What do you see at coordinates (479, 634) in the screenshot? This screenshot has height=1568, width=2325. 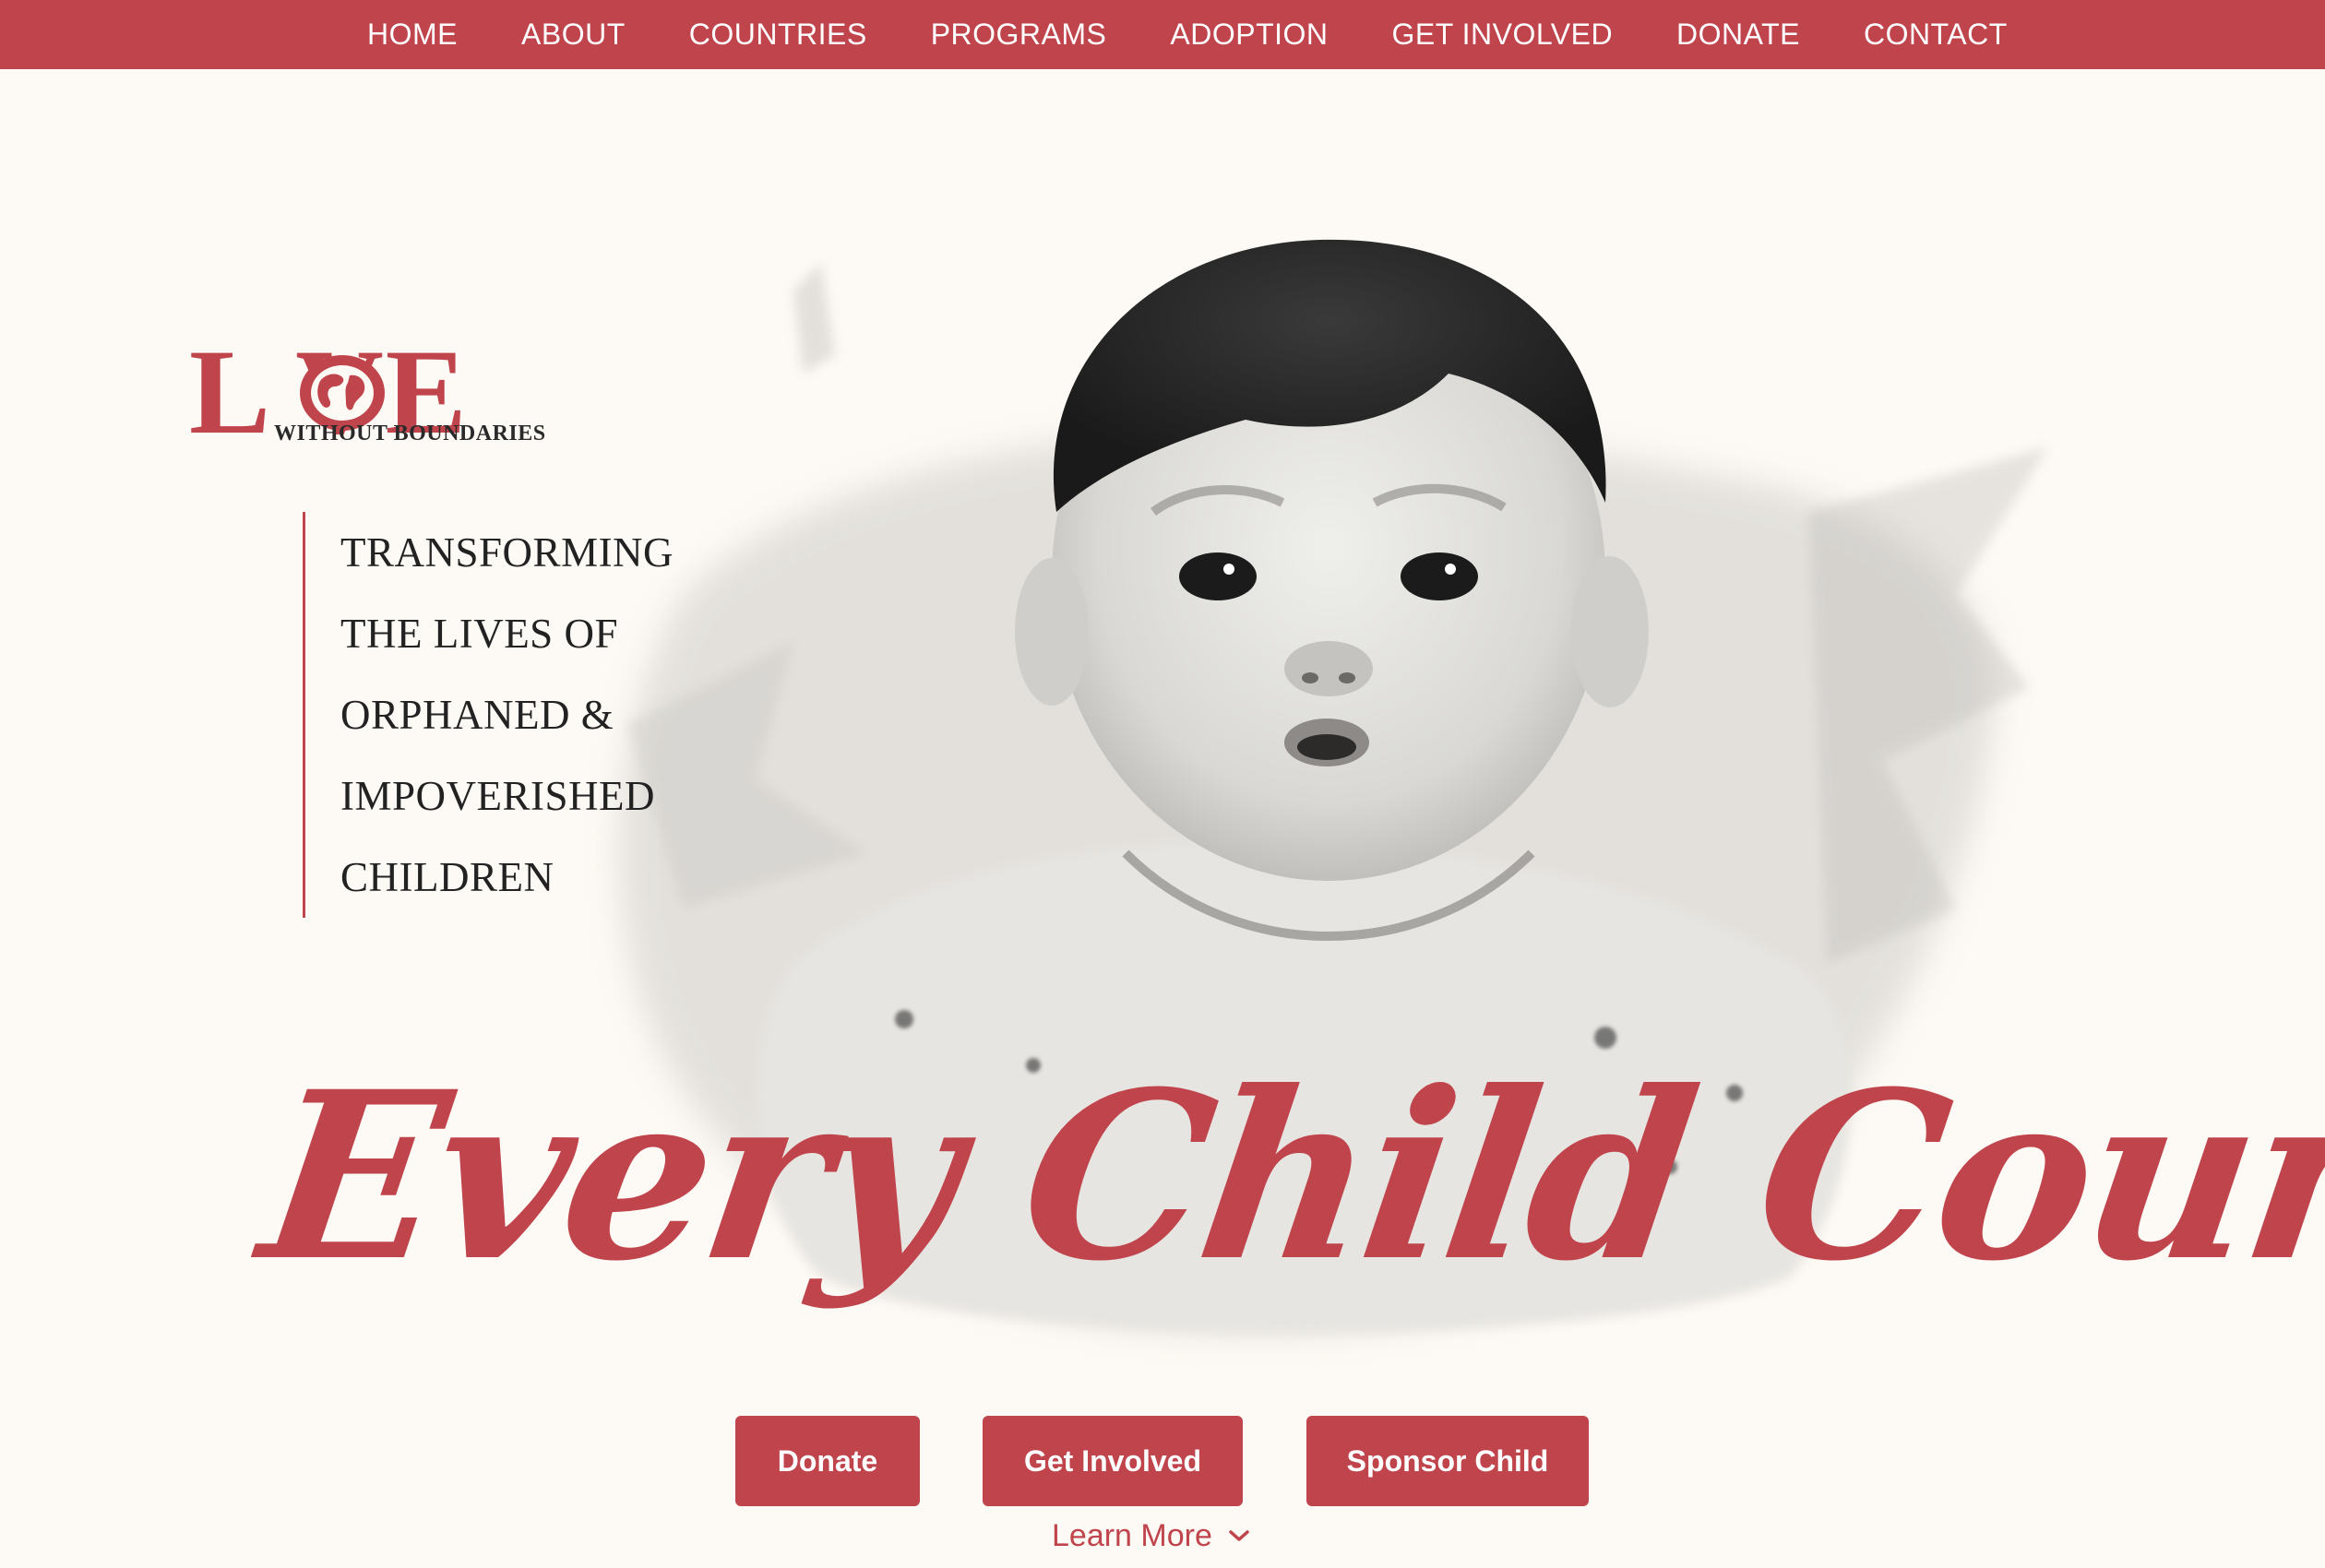 I see `tagline-line: THE LIVES OF` at bounding box center [479, 634].